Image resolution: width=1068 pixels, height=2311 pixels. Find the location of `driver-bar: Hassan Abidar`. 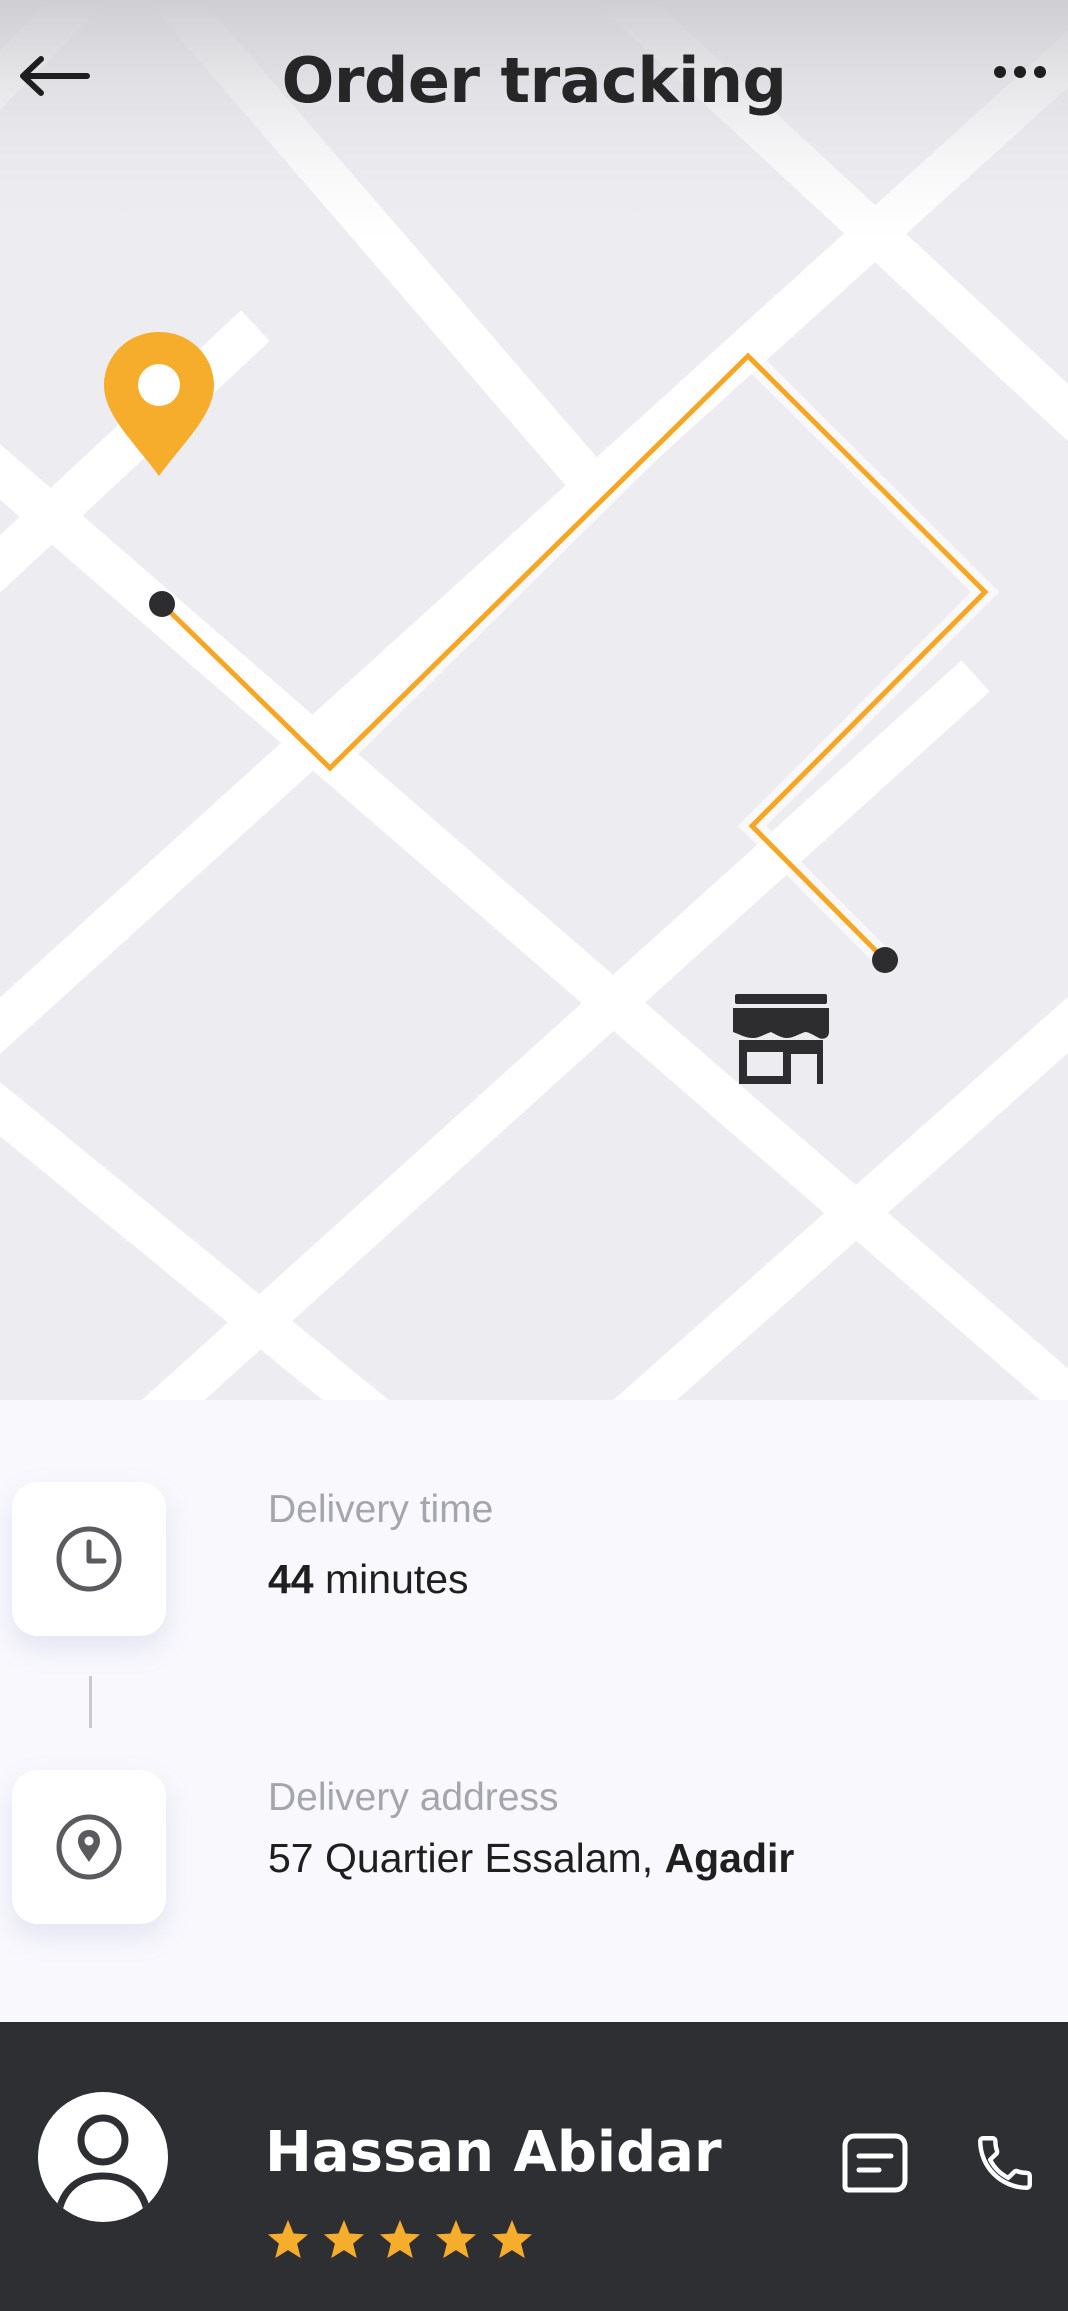

driver-bar: Hassan Abidar is located at coordinates (534, 2166).